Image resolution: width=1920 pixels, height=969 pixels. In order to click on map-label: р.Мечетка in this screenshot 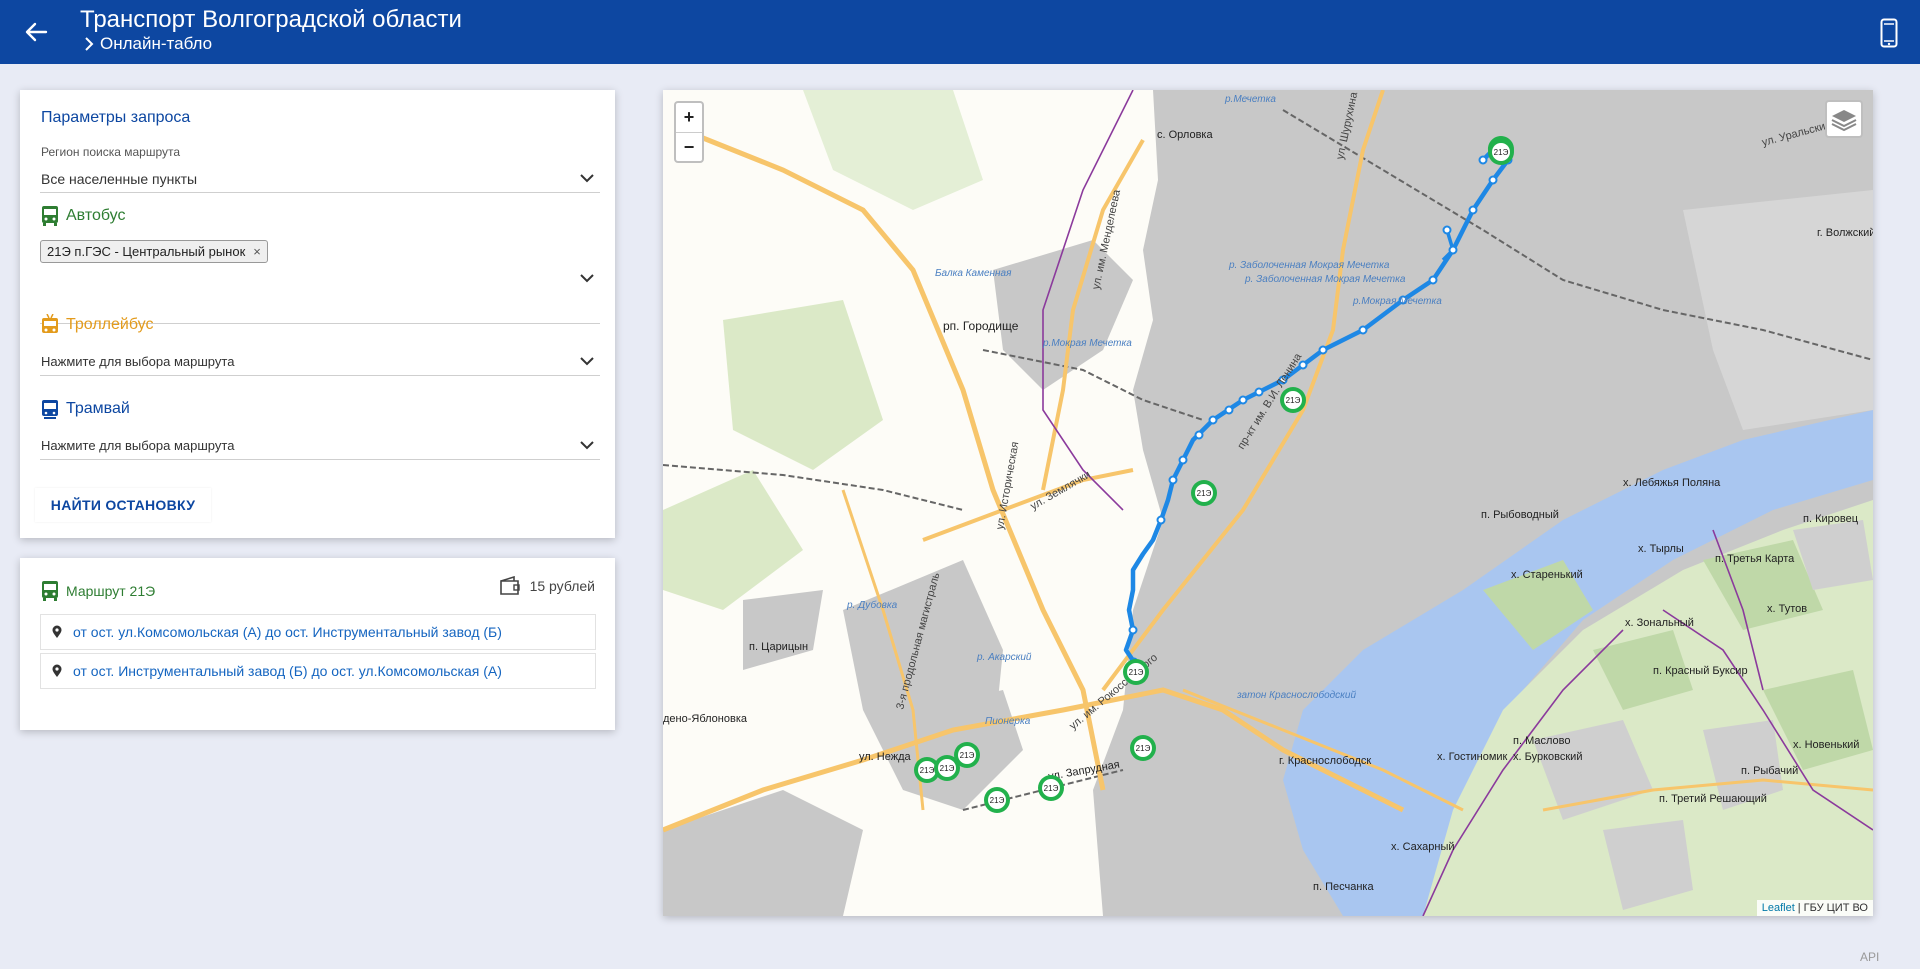, I will do `click(1250, 99)`.